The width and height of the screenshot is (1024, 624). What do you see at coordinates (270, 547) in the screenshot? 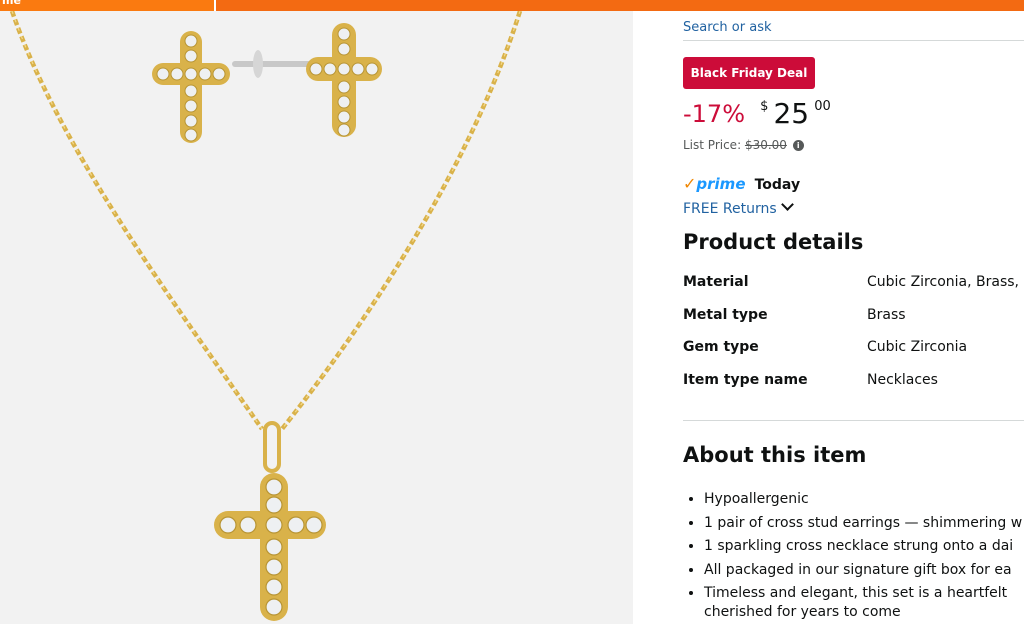
I see `cross-pendant` at bounding box center [270, 547].